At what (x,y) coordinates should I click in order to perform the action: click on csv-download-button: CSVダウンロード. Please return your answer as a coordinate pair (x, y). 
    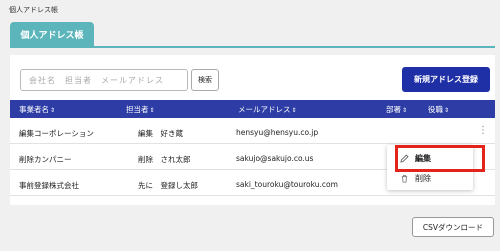
    Looking at the image, I should click on (453, 227).